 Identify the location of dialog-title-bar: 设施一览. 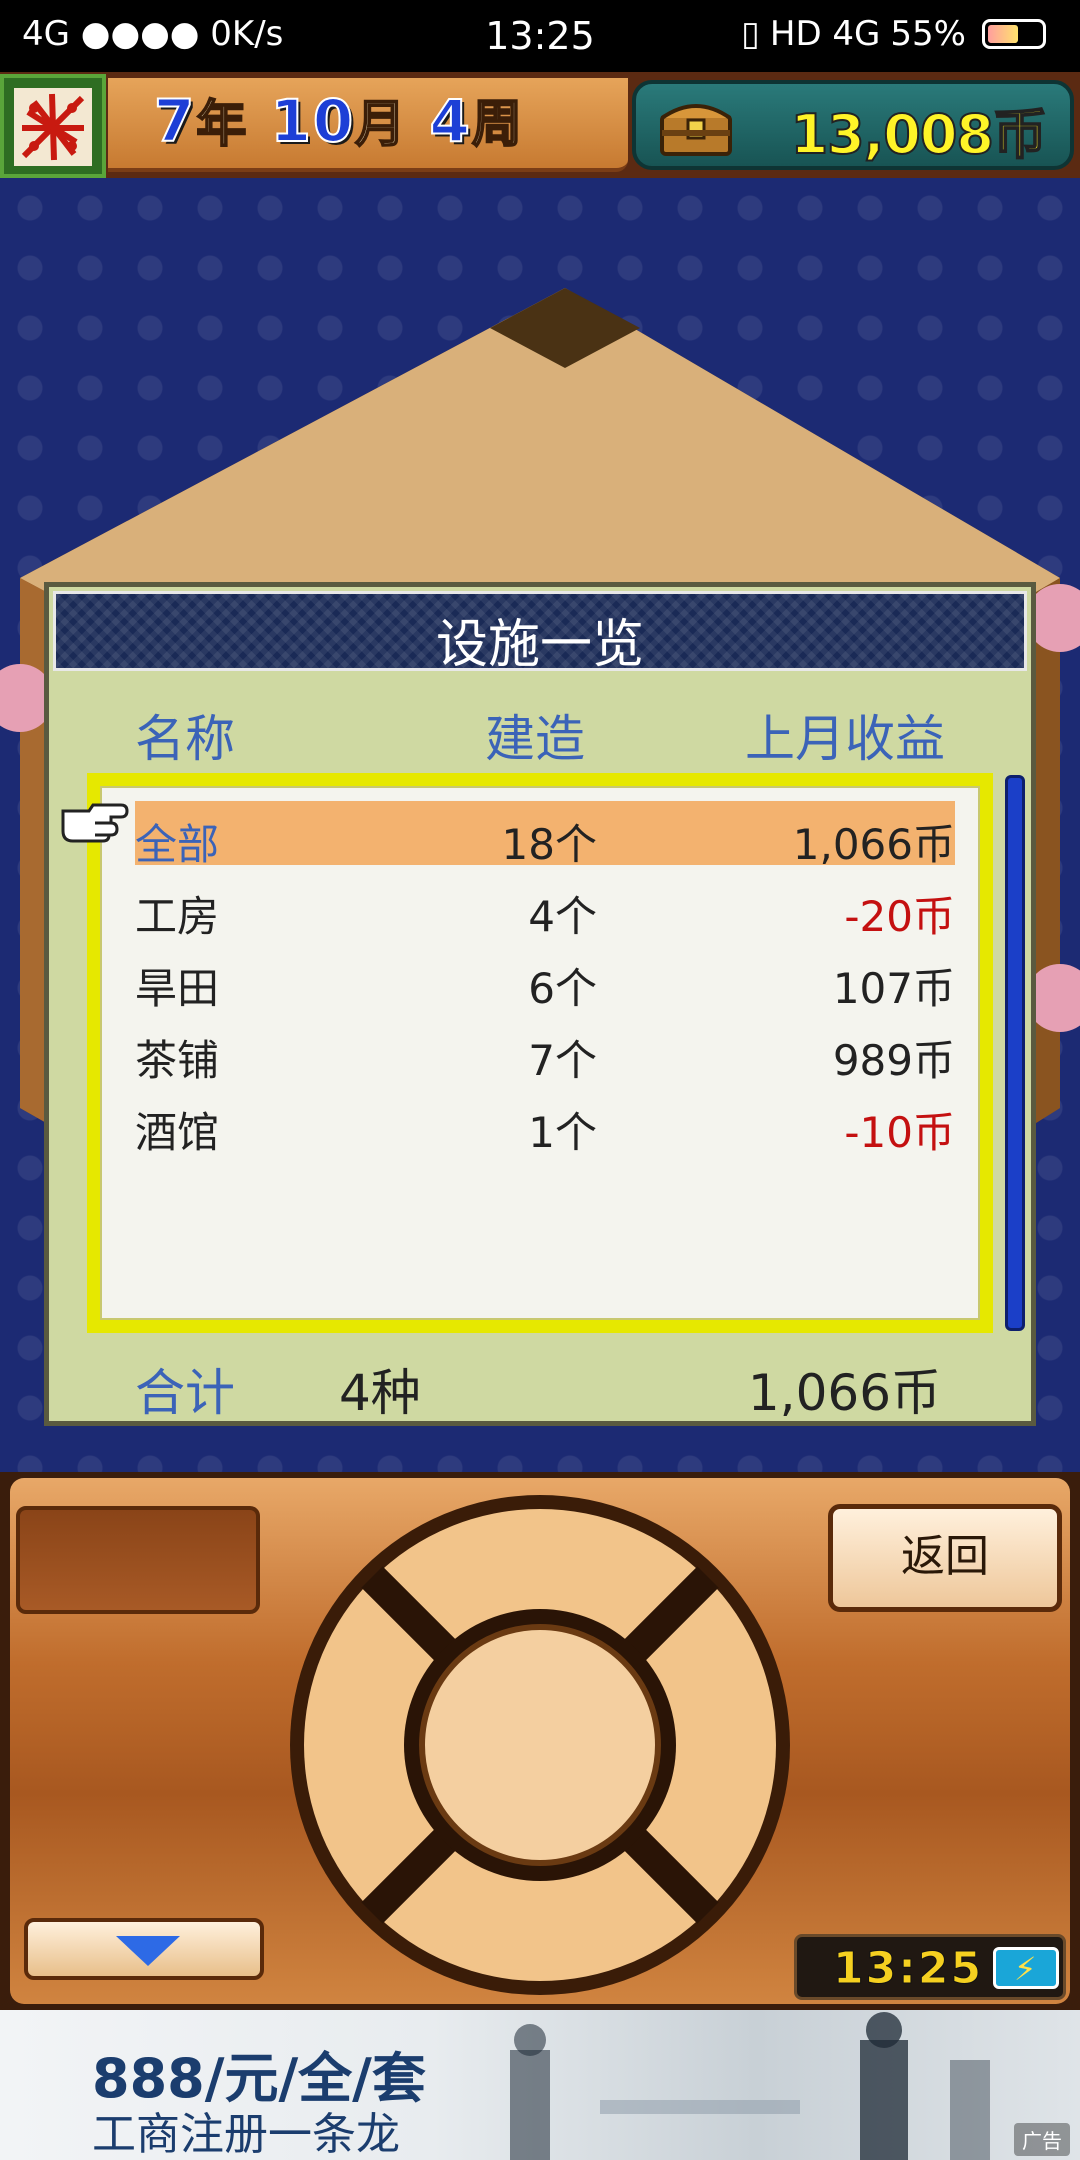
(540, 633).